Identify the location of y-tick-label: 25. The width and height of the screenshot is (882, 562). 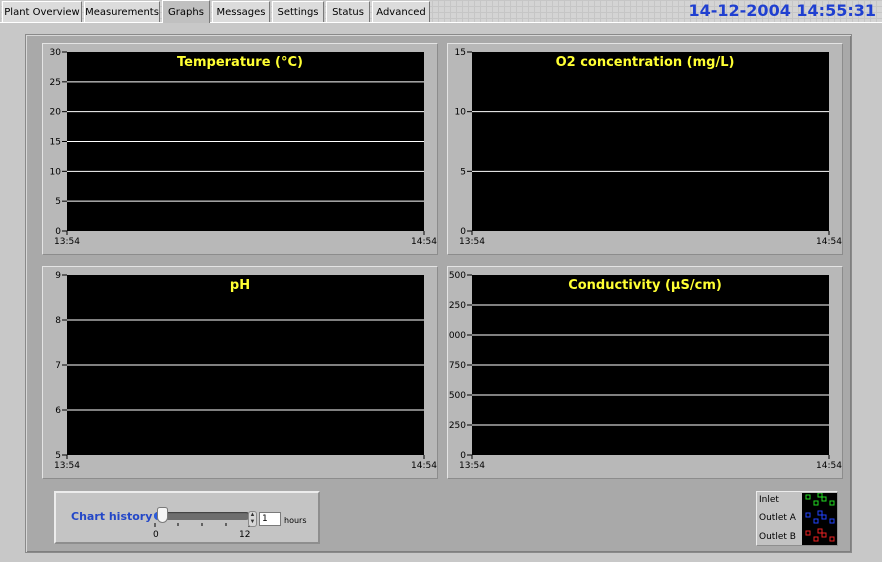
(55, 83).